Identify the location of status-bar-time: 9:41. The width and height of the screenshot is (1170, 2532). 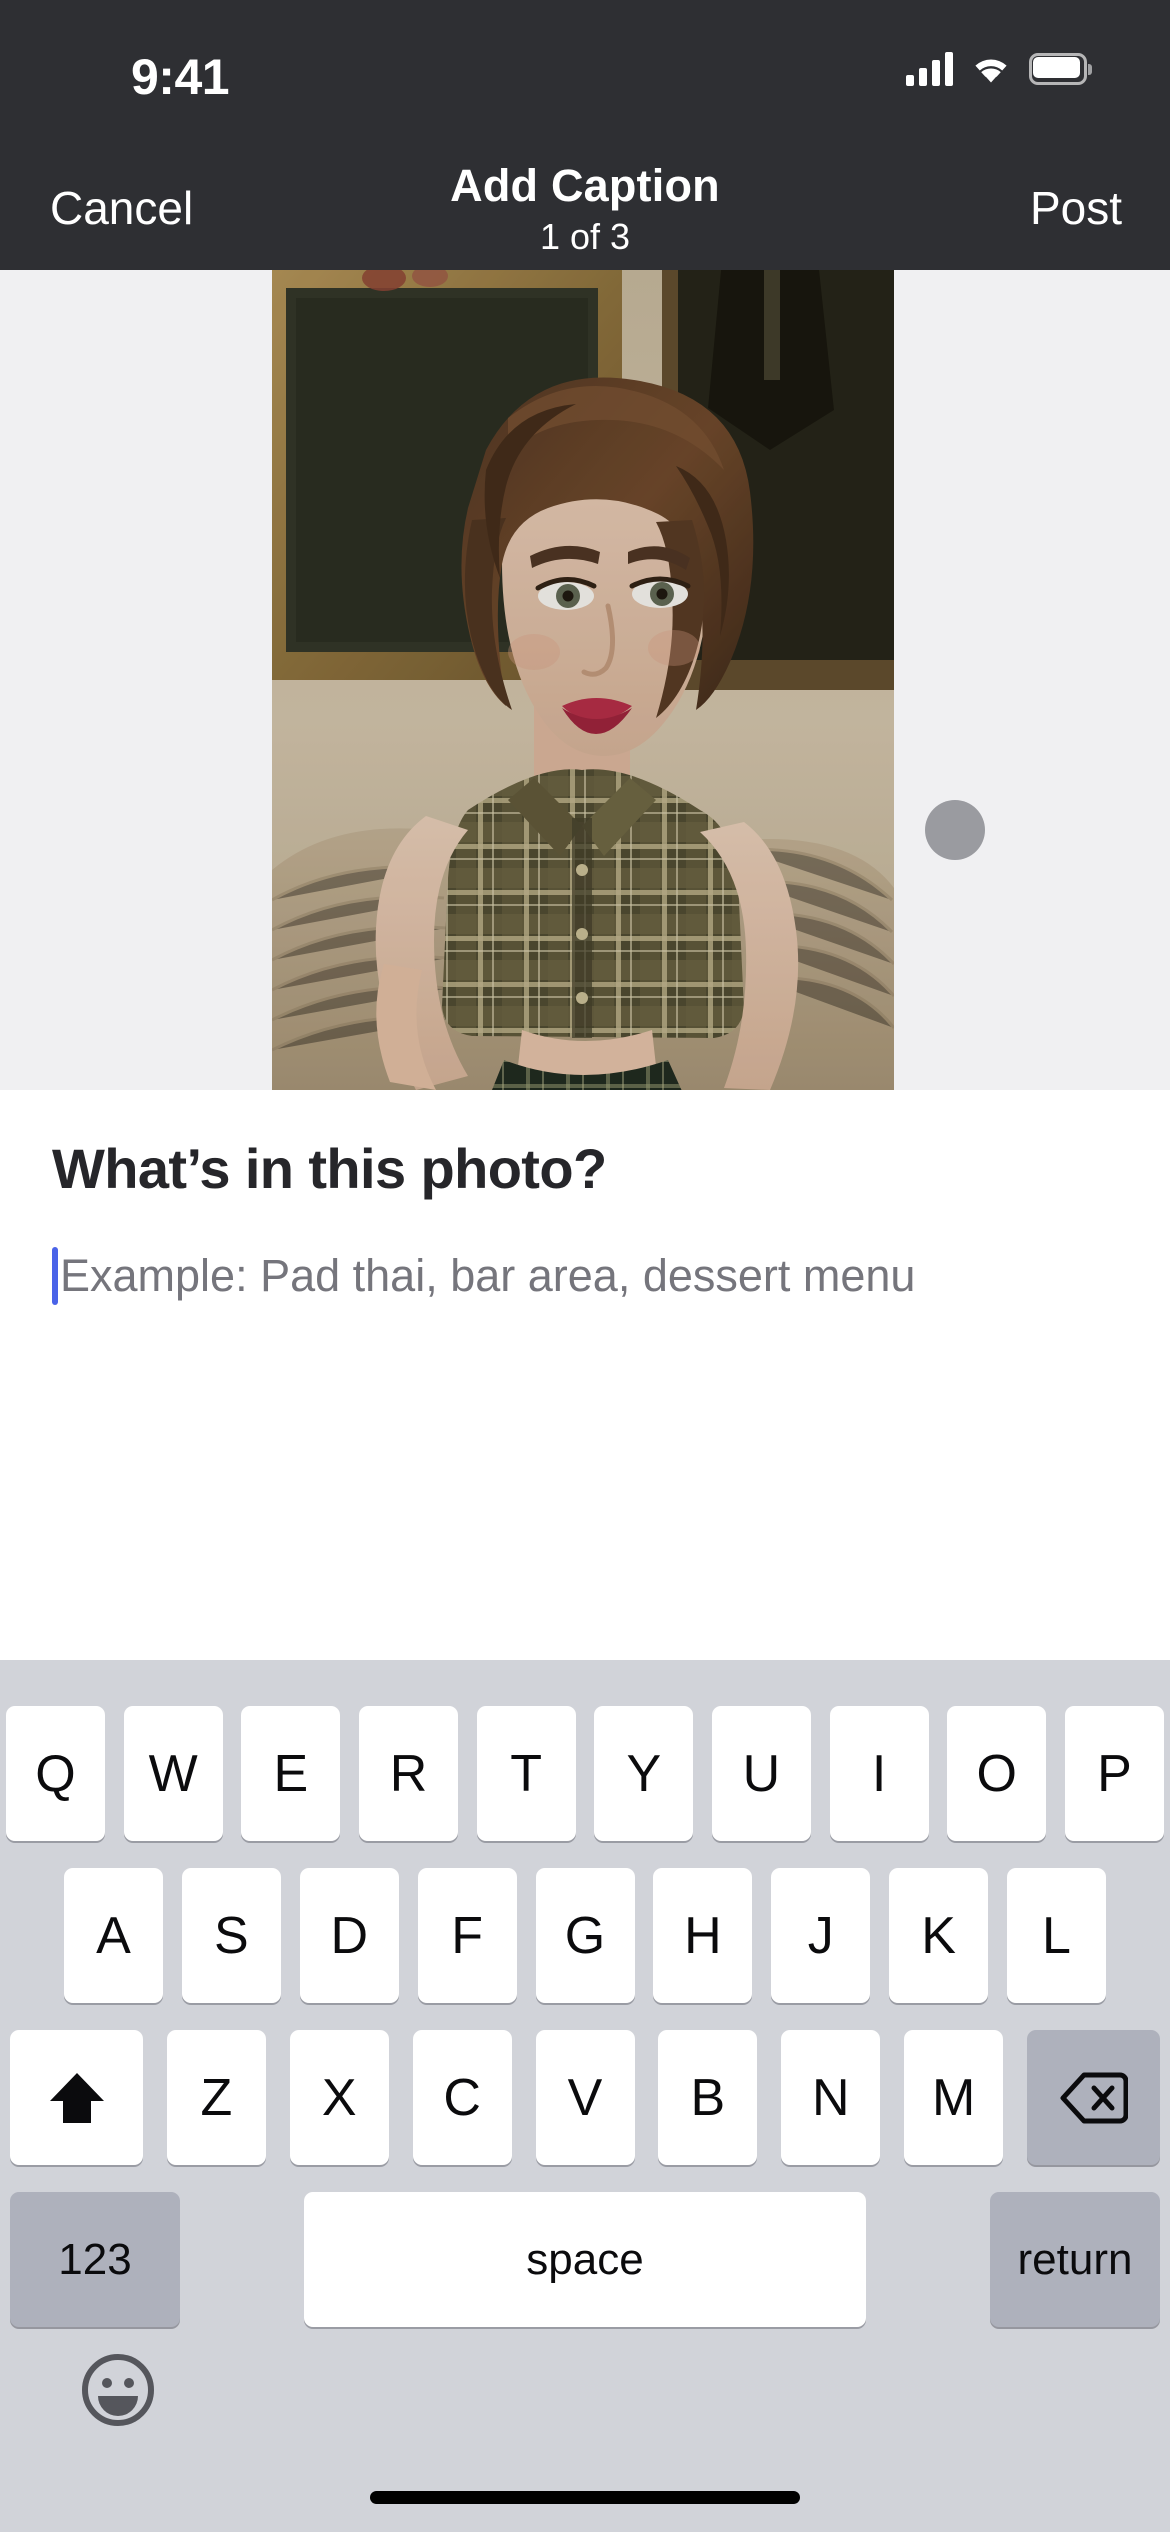
(180, 77).